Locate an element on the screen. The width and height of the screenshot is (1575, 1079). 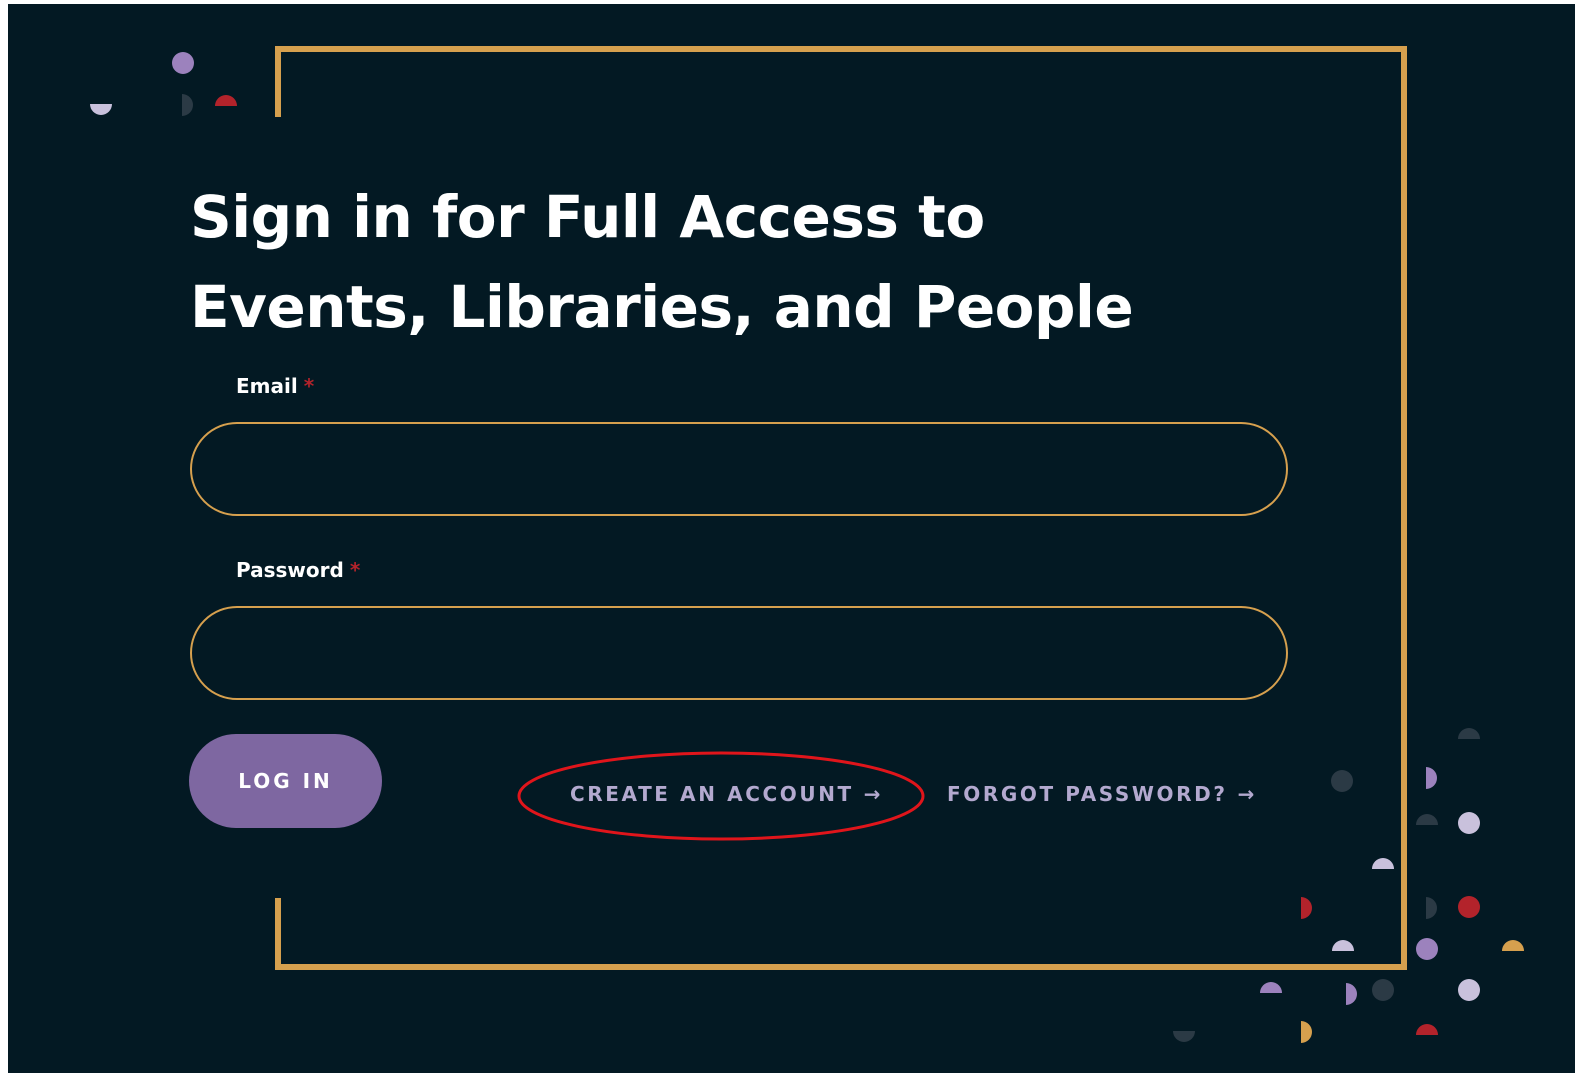
email-label-text: Email is located at coordinates (267, 386).